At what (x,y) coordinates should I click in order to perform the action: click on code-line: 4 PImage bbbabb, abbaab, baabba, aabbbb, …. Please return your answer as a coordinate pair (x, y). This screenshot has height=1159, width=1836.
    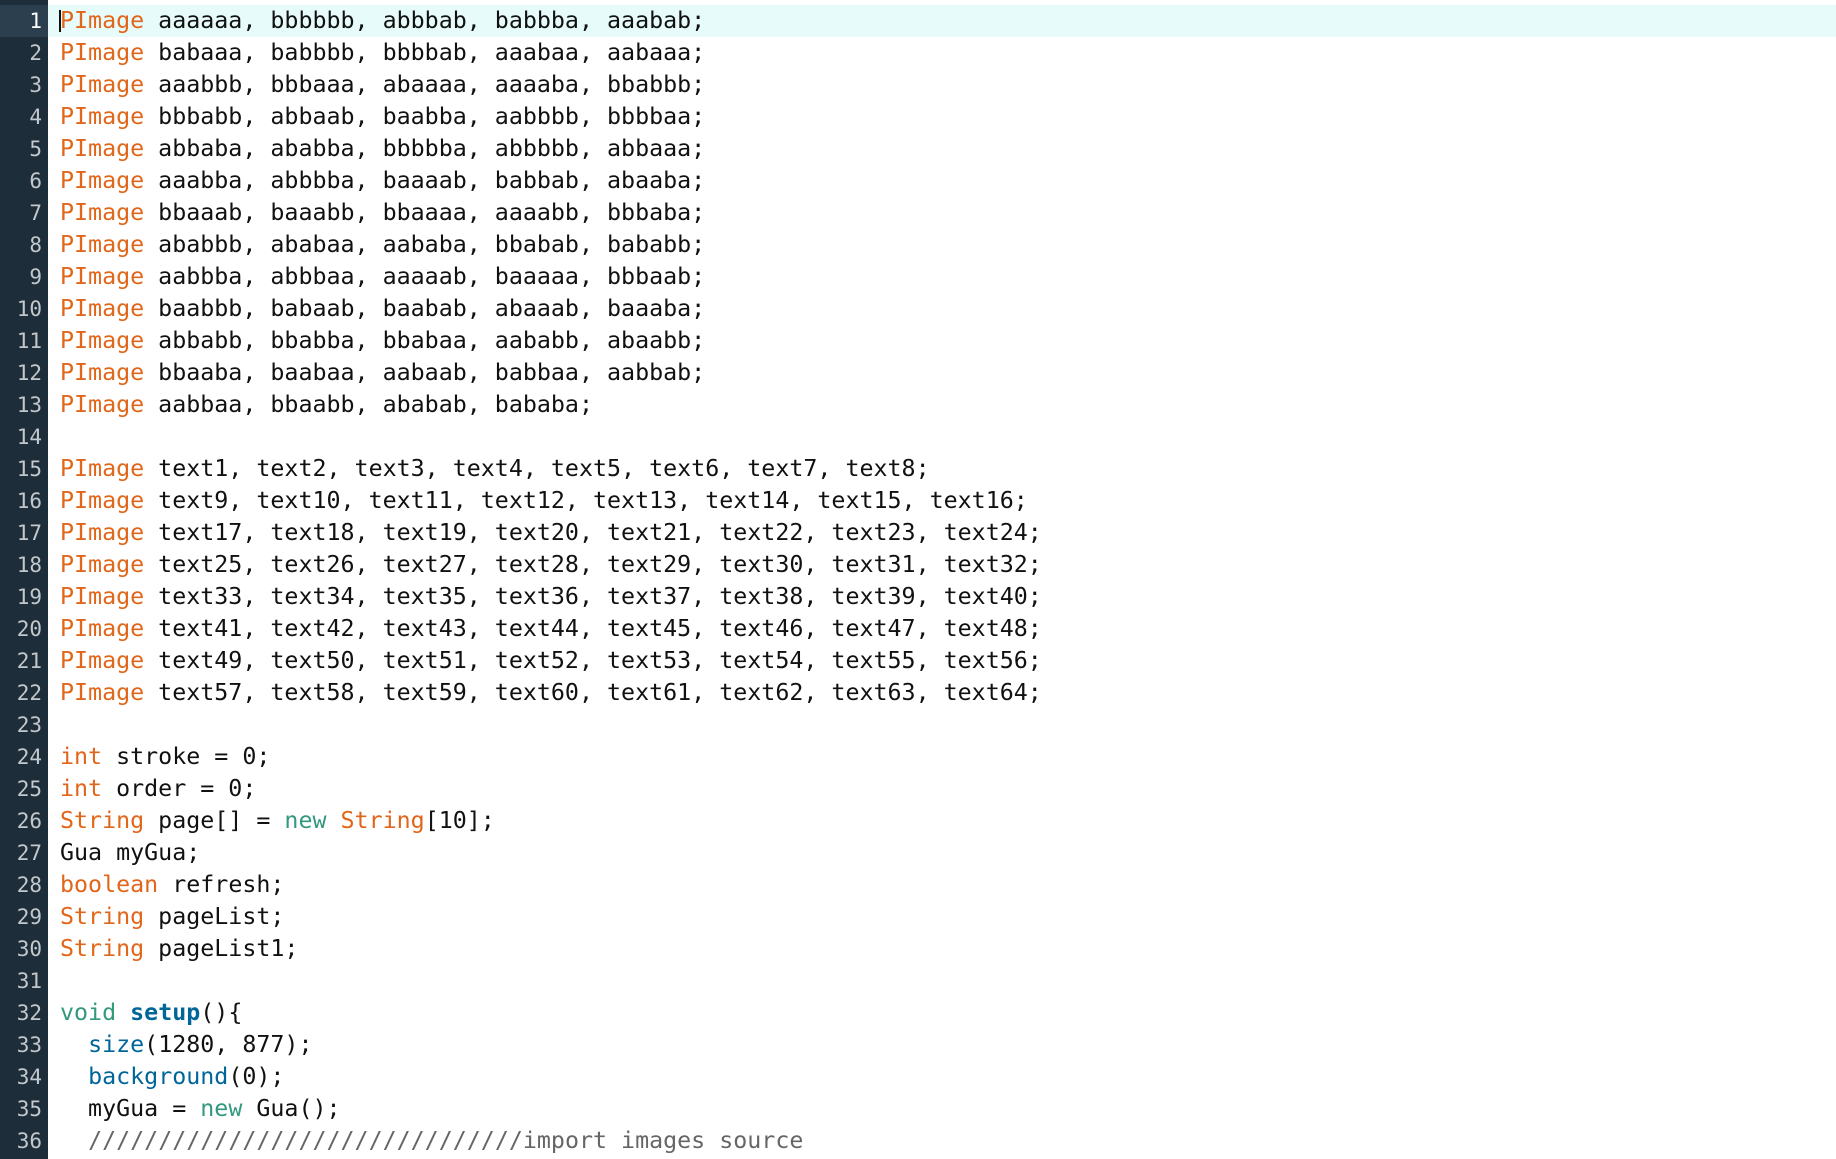
    Looking at the image, I should click on (918, 117).